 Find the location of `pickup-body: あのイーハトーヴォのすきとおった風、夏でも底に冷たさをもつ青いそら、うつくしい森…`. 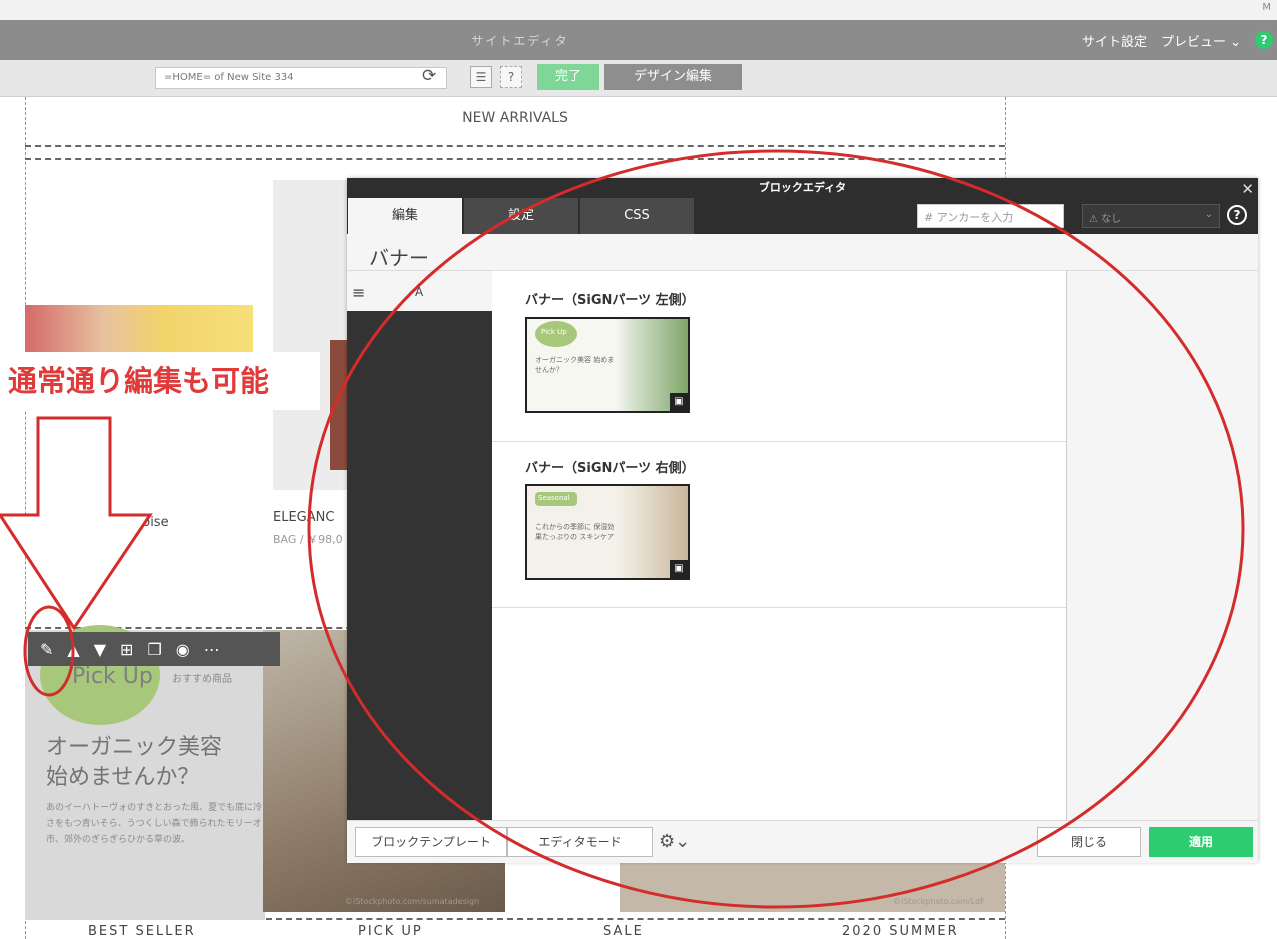

pickup-body: あのイーハトーヴォのすきとおった風、夏でも底に冷たさをもつ青いそら、うつくしい森… is located at coordinates (159, 824).